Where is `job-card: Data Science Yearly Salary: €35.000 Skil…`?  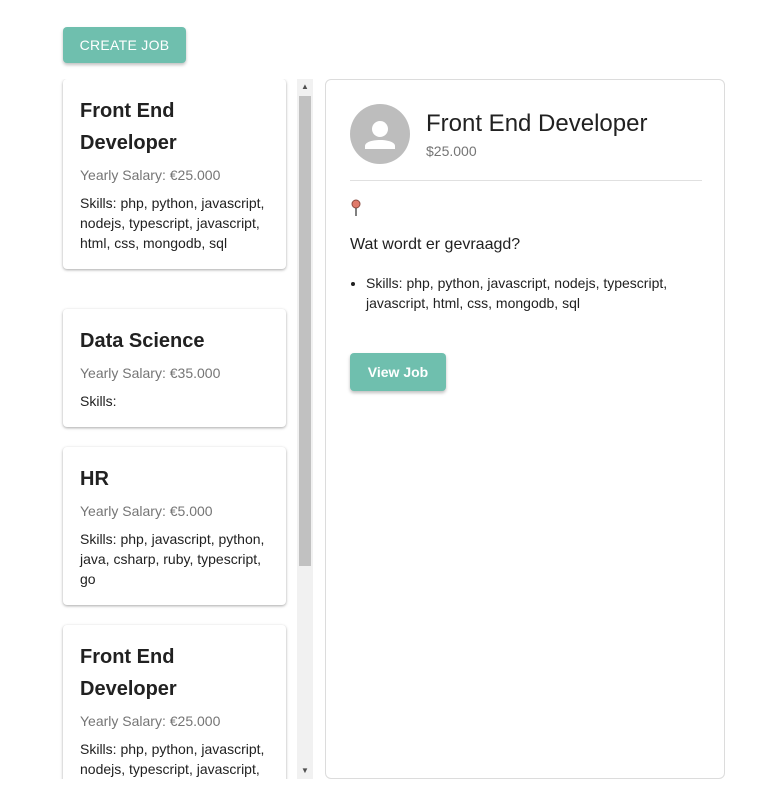
job-card: Data Science Yearly Salary: €35.000 Skil… is located at coordinates (174, 368).